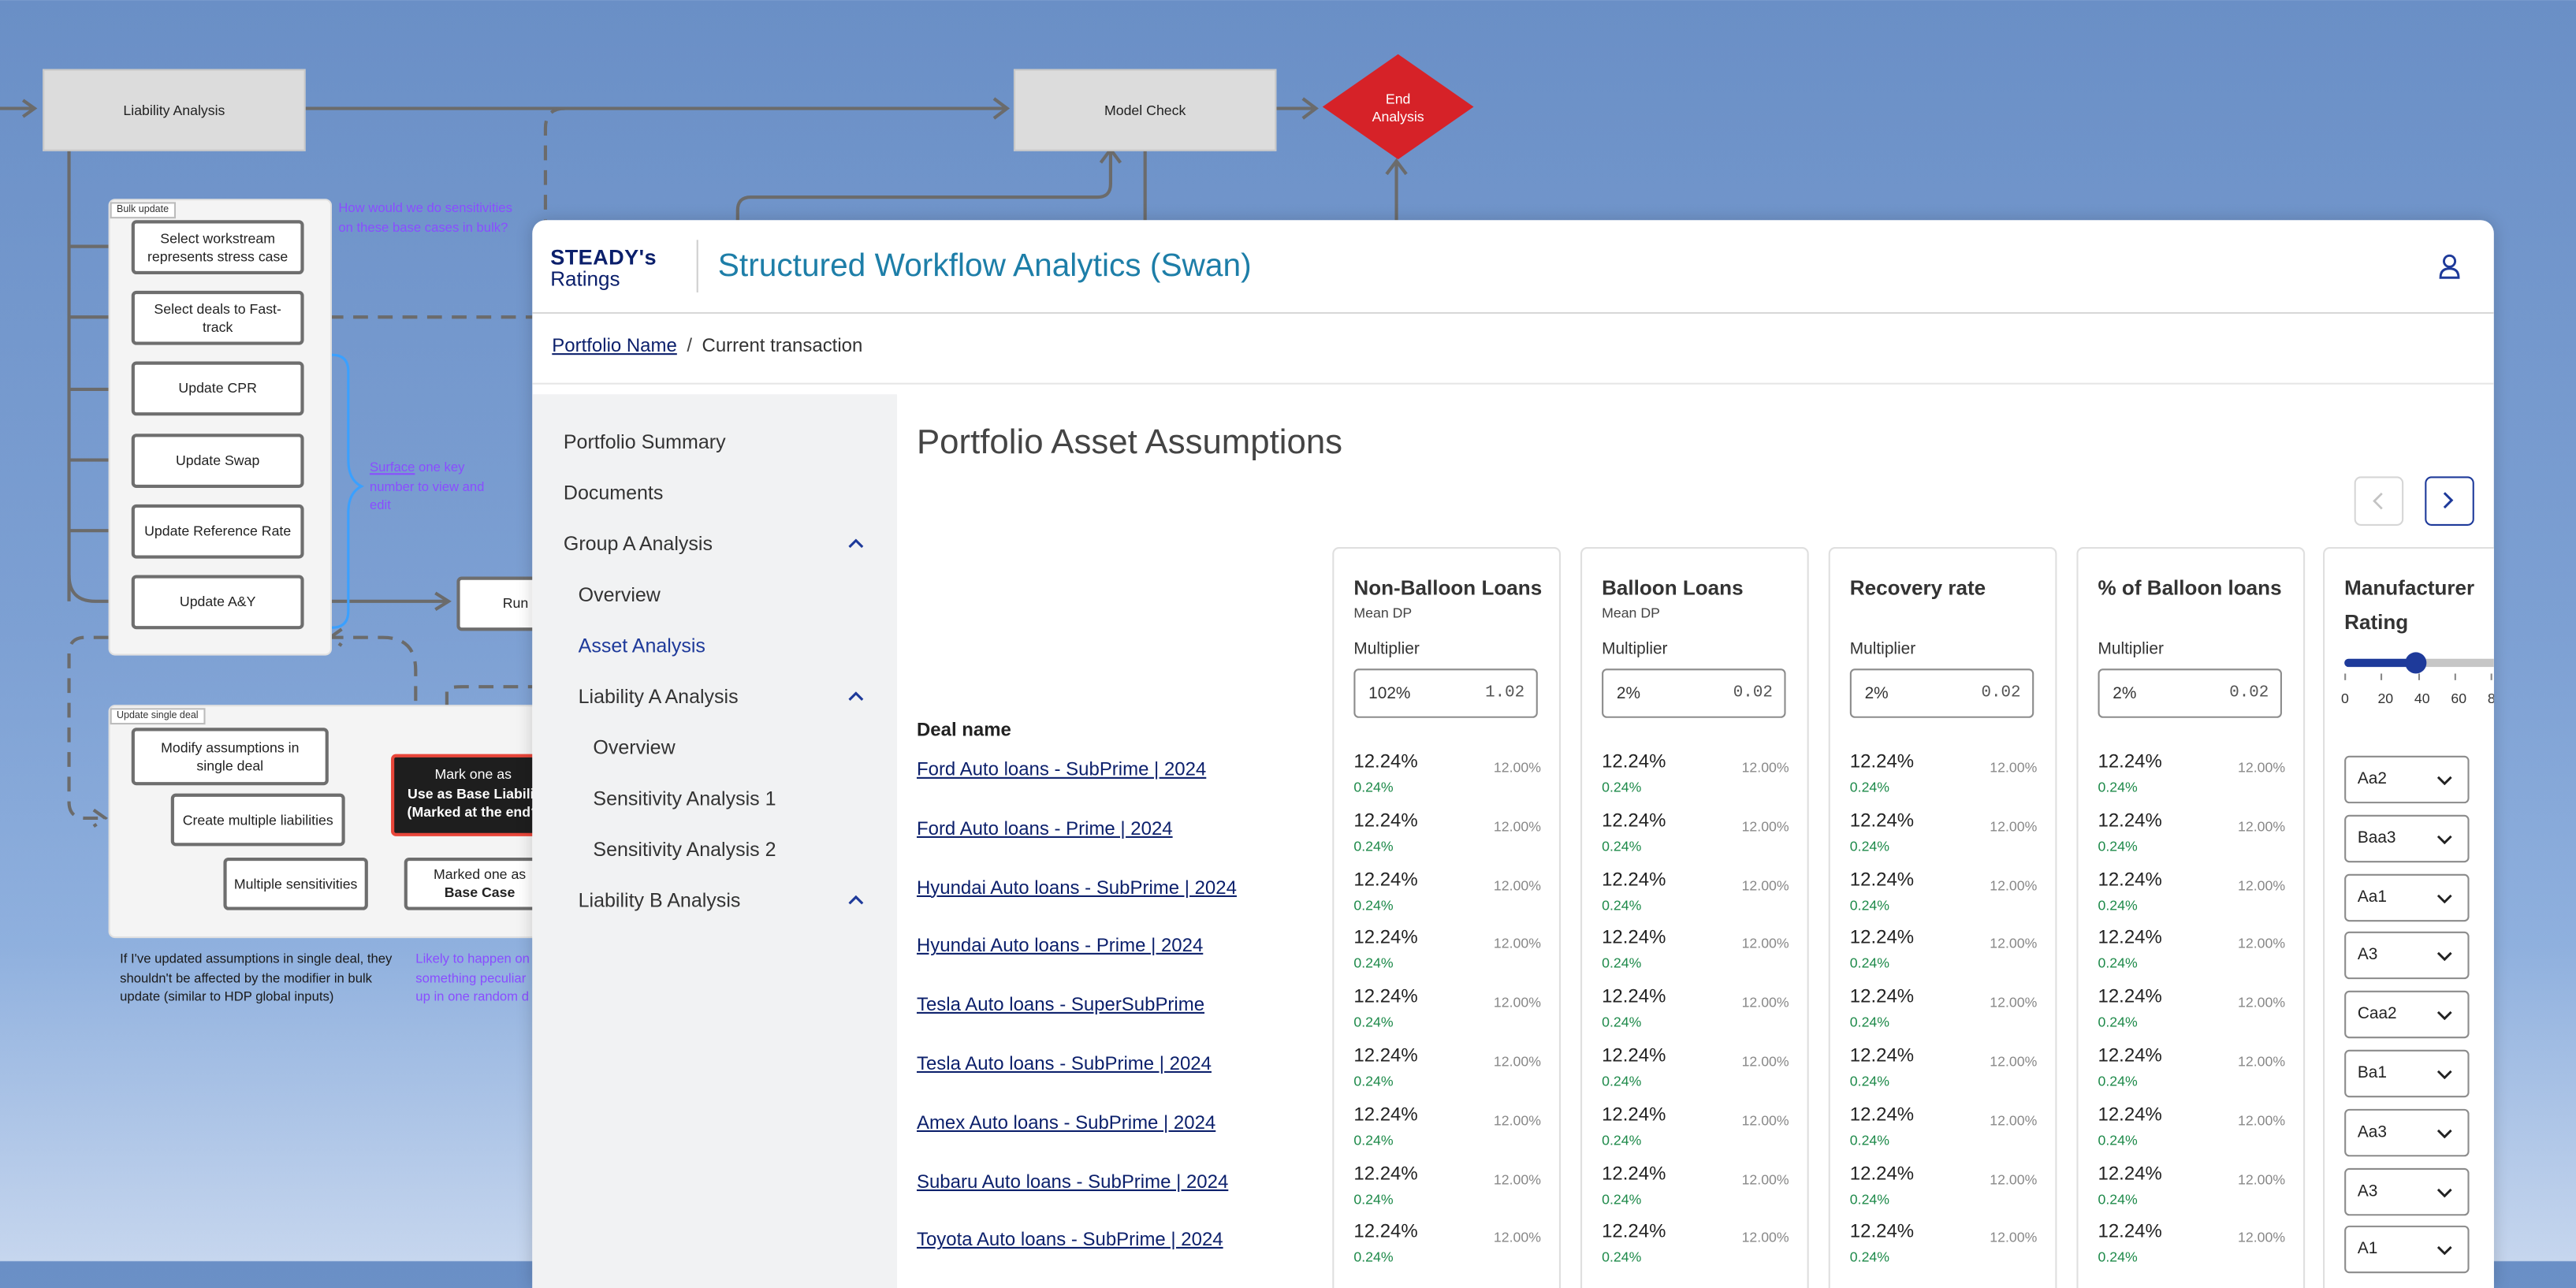  Describe the element at coordinates (1045, 829) in the screenshot. I see `deal-link: Ford Auto loans - Prime | 2024` at that location.